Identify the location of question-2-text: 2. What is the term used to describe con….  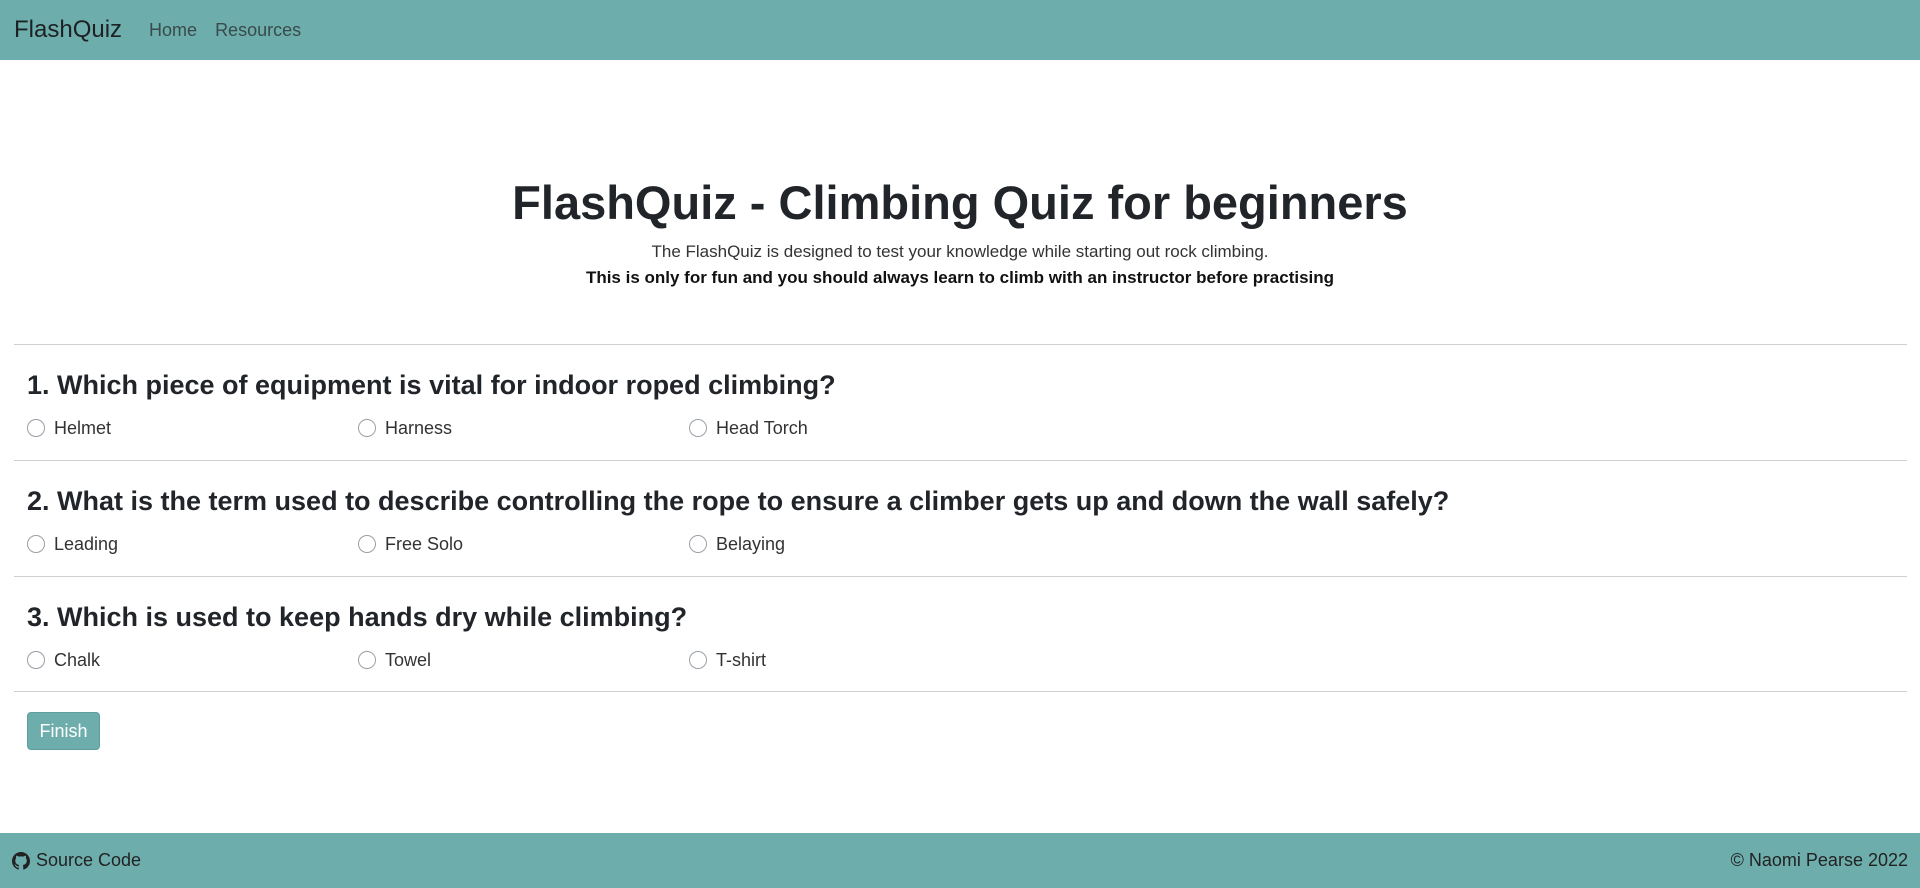
(967, 489).